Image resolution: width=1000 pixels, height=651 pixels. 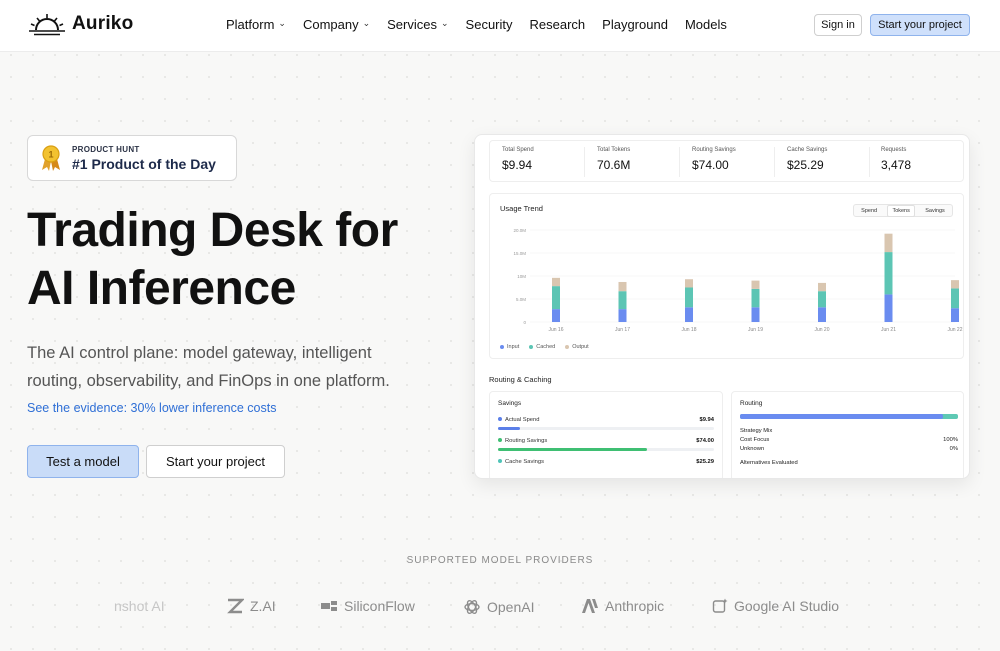 What do you see at coordinates (50, 155) in the screenshot?
I see `svg-text: 1` at bounding box center [50, 155].